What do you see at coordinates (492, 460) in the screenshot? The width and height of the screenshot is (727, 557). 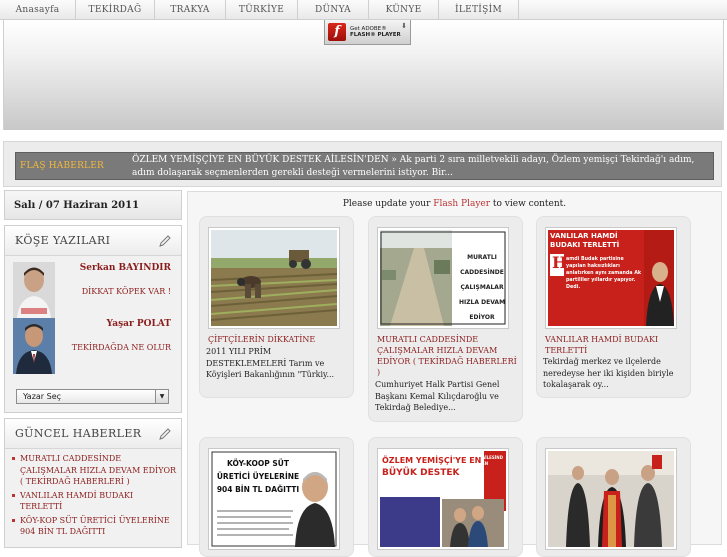 I see `card-image-side-label: AİLESİNDEN` at bounding box center [492, 460].